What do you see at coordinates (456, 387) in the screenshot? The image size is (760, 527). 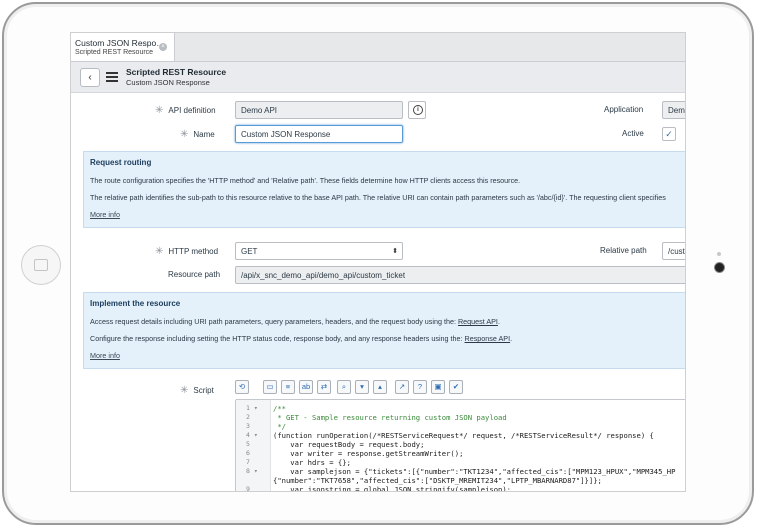 I see `syntax-check-icon: ✔` at bounding box center [456, 387].